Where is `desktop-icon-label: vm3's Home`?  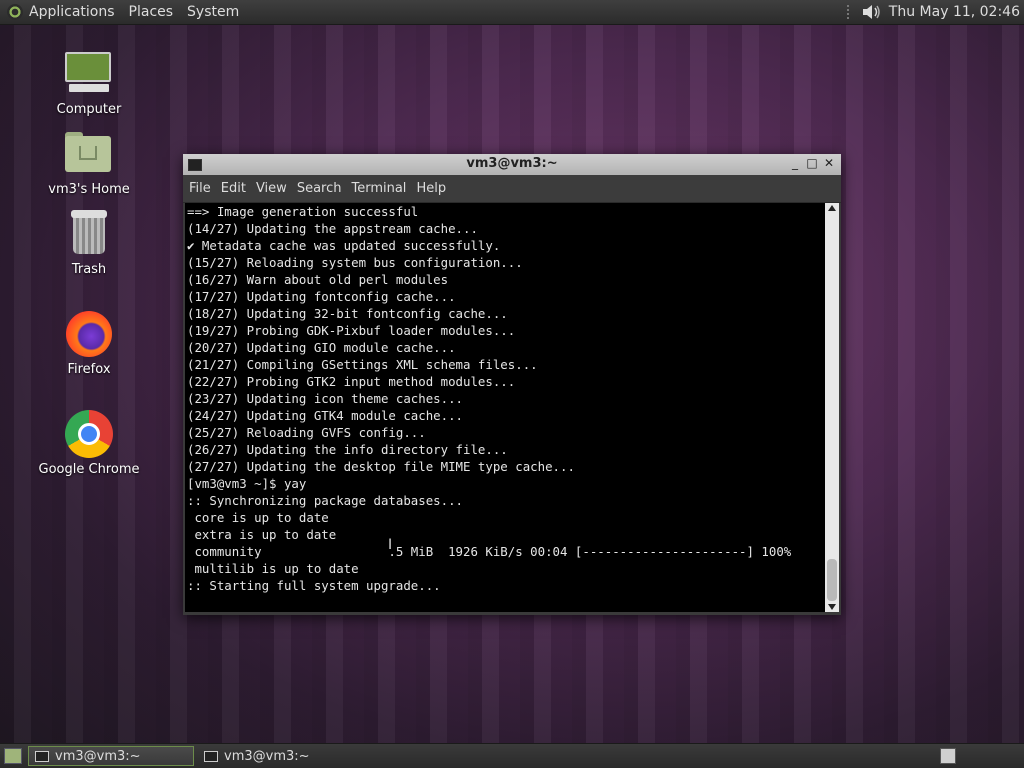
desktop-icon-label: vm3's Home is located at coordinates (89, 189).